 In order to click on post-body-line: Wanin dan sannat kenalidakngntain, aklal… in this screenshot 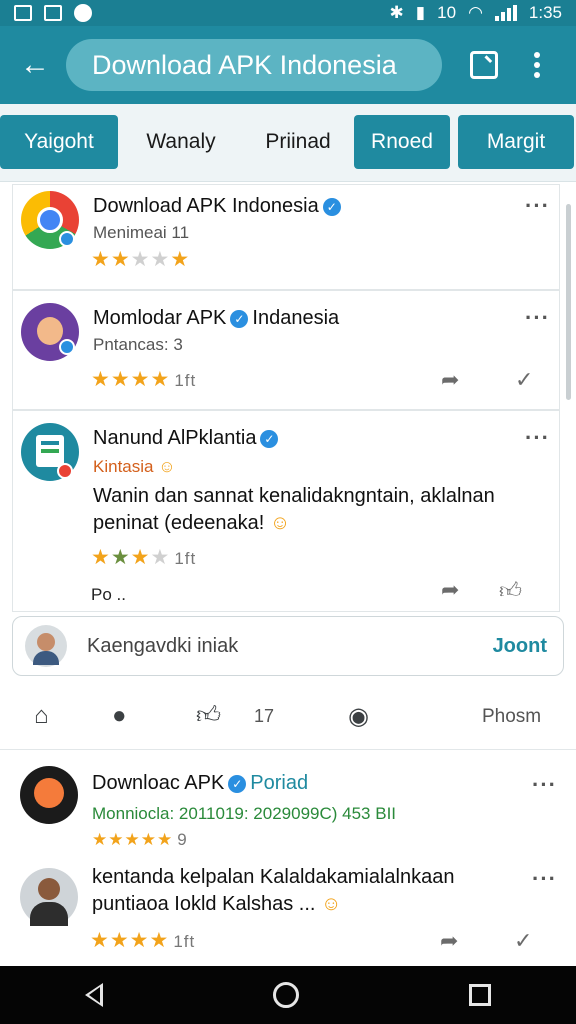, I will do `click(294, 496)`.